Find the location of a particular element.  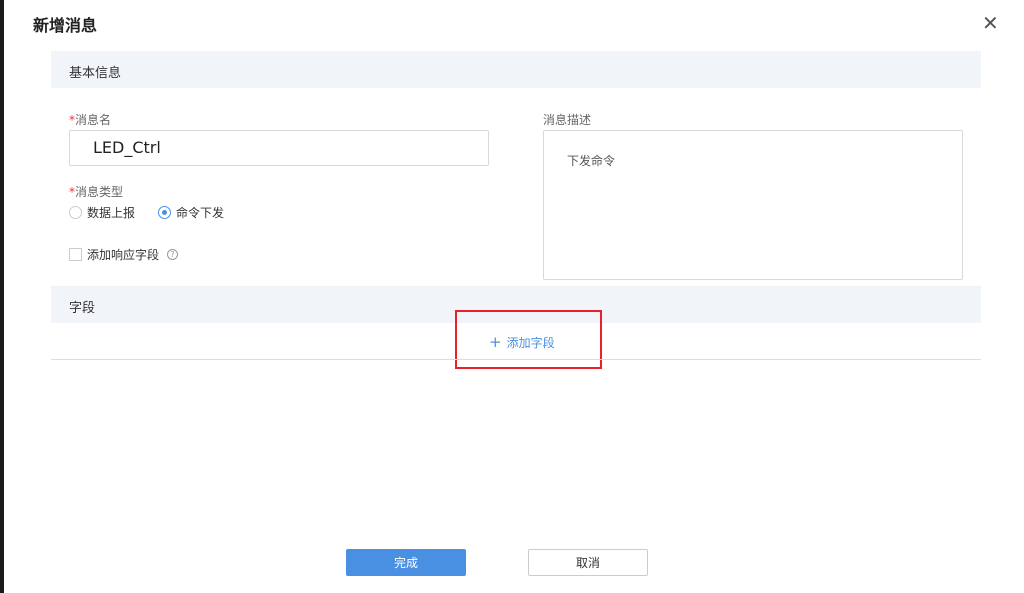

radio-command-send: 命令下发 is located at coordinates (191, 212).